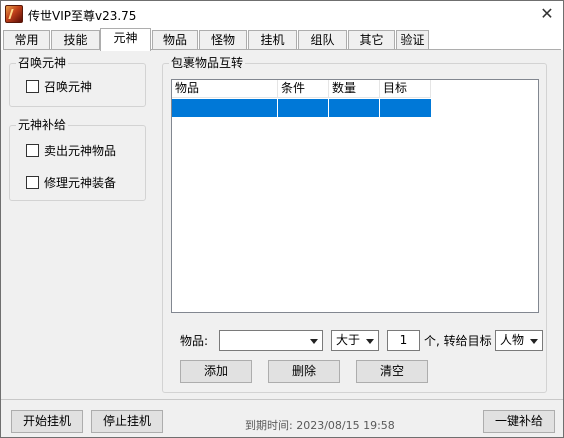 The width and height of the screenshot is (564, 438). I want to click on tab-common: 常用, so click(26, 40).